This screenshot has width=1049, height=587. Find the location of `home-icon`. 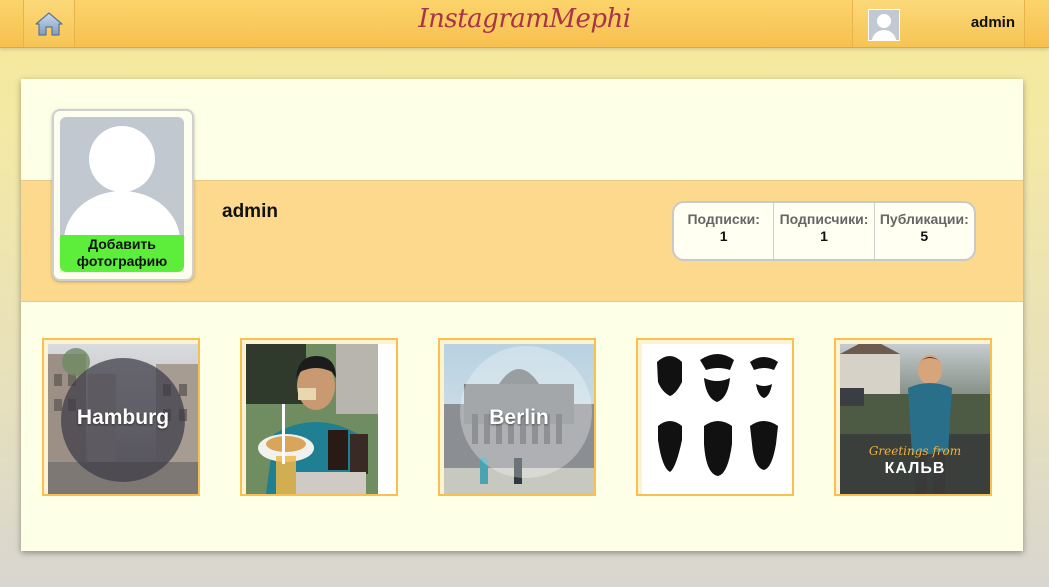

home-icon is located at coordinates (49, 23).